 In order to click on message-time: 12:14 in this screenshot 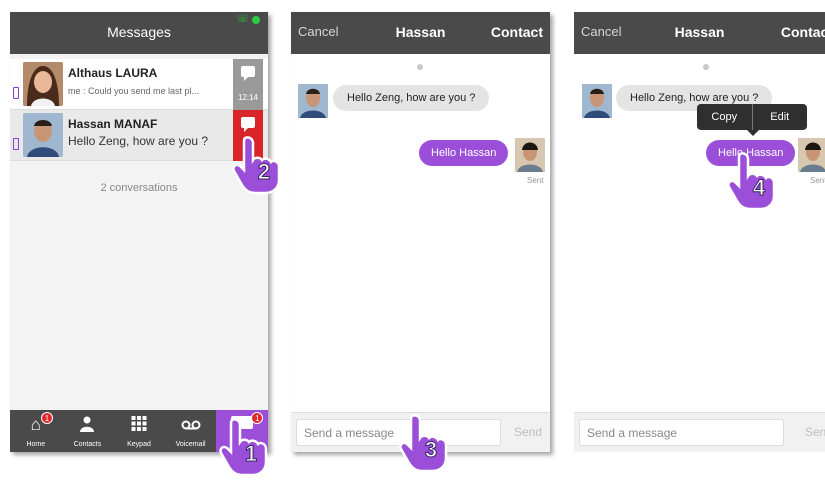, I will do `click(248, 97)`.